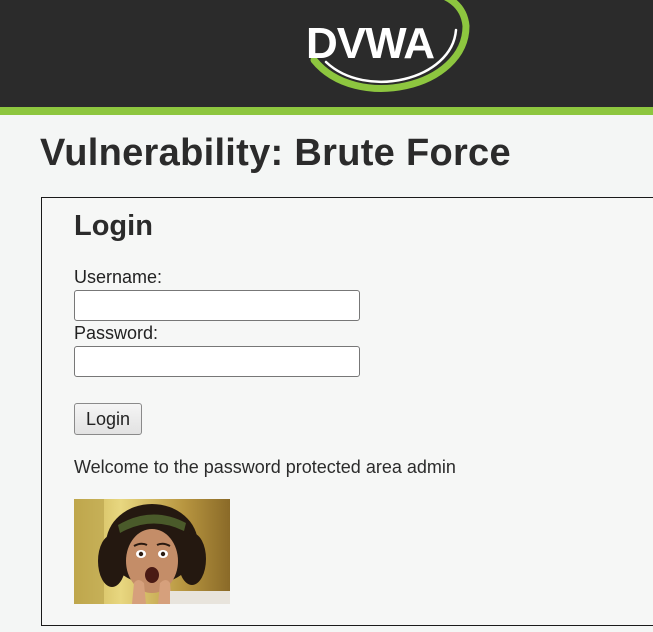 The width and height of the screenshot is (653, 632). I want to click on password-input, so click(217, 361).